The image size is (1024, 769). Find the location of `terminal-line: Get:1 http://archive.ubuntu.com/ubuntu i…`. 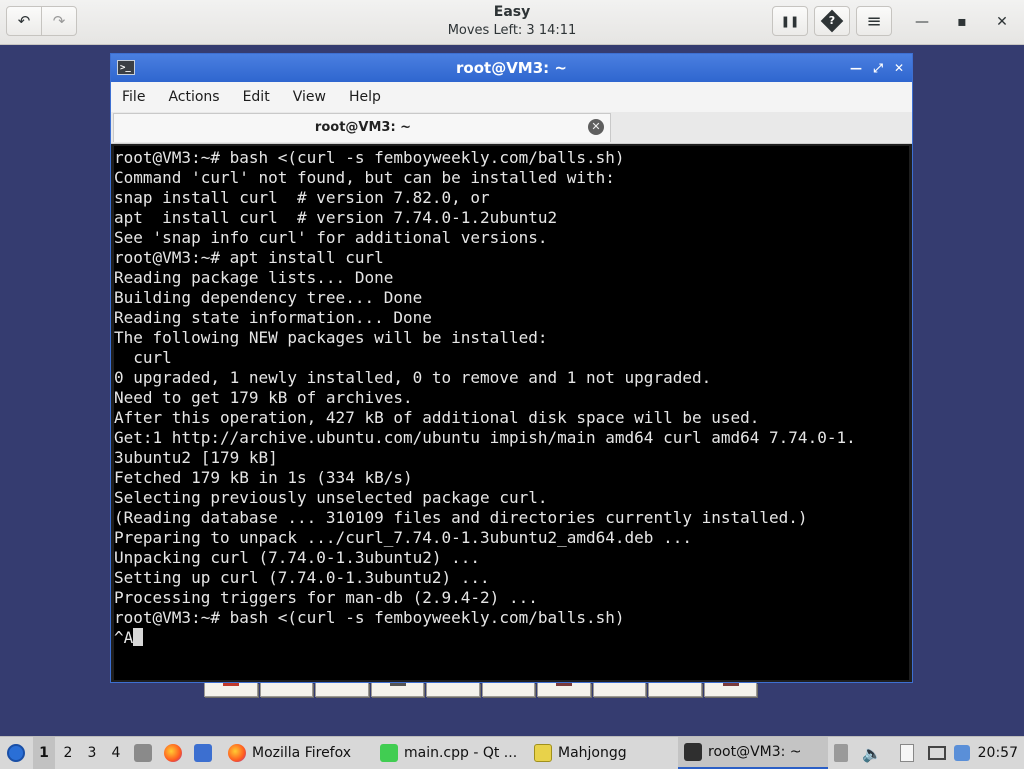

terminal-line: Get:1 http://archive.ubuntu.com/ubuntu i… is located at coordinates (485, 437).